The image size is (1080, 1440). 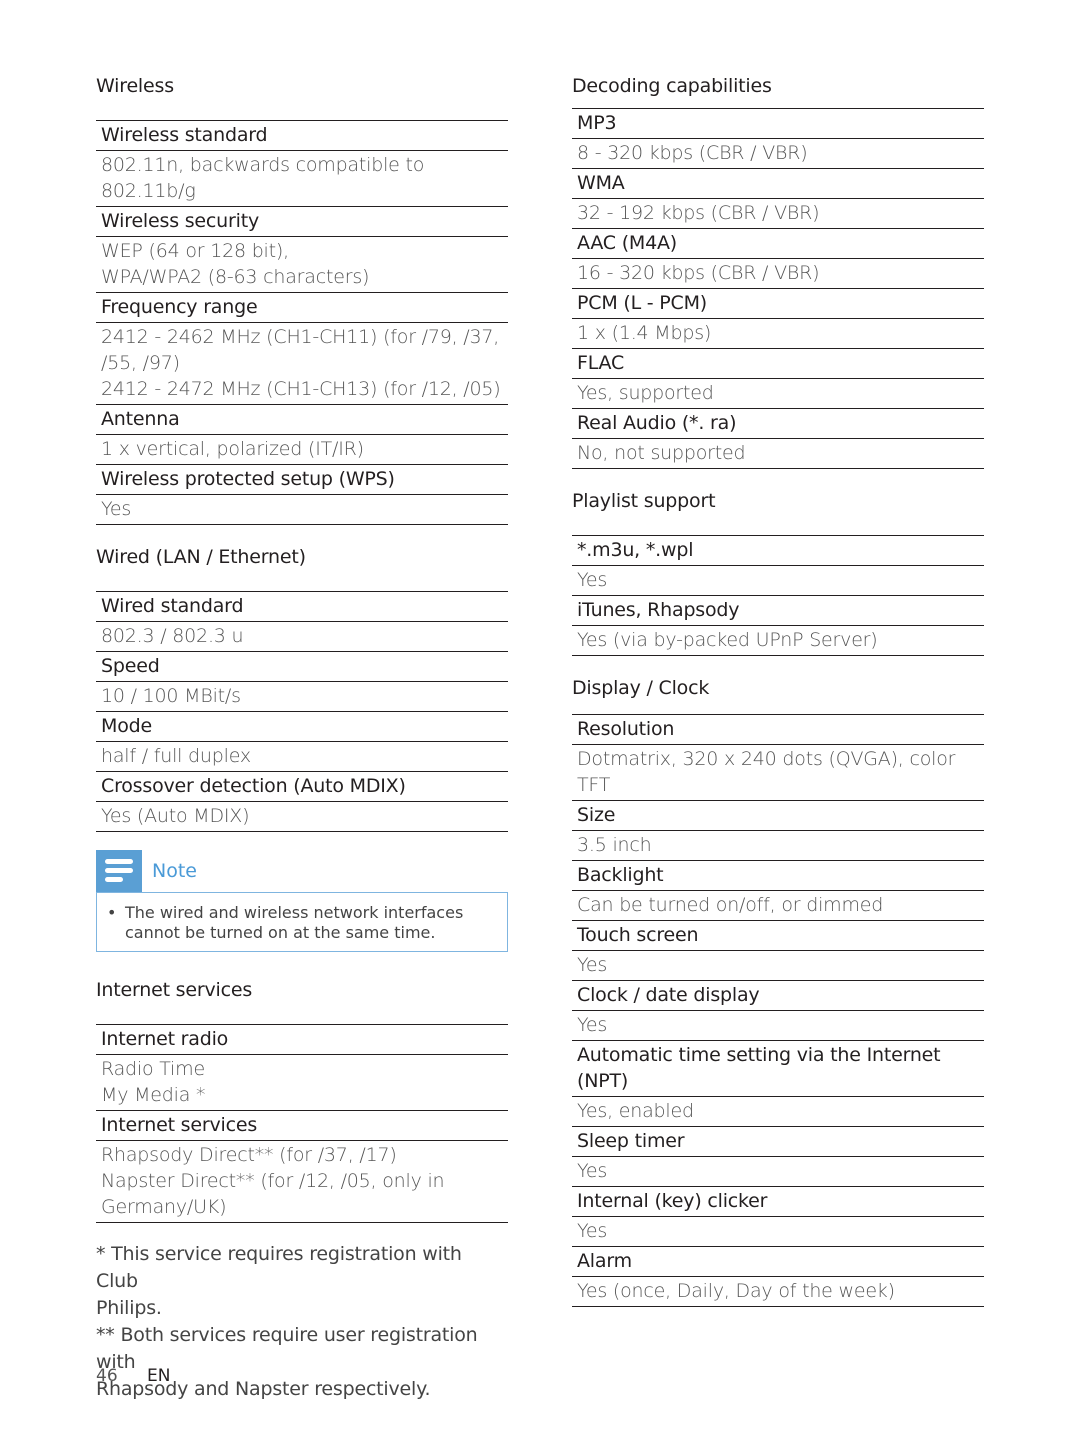 What do you see at coordinates (778, 124) in the screenshot?
I see `spec-label: MP3` at bounding box center [778, 124].